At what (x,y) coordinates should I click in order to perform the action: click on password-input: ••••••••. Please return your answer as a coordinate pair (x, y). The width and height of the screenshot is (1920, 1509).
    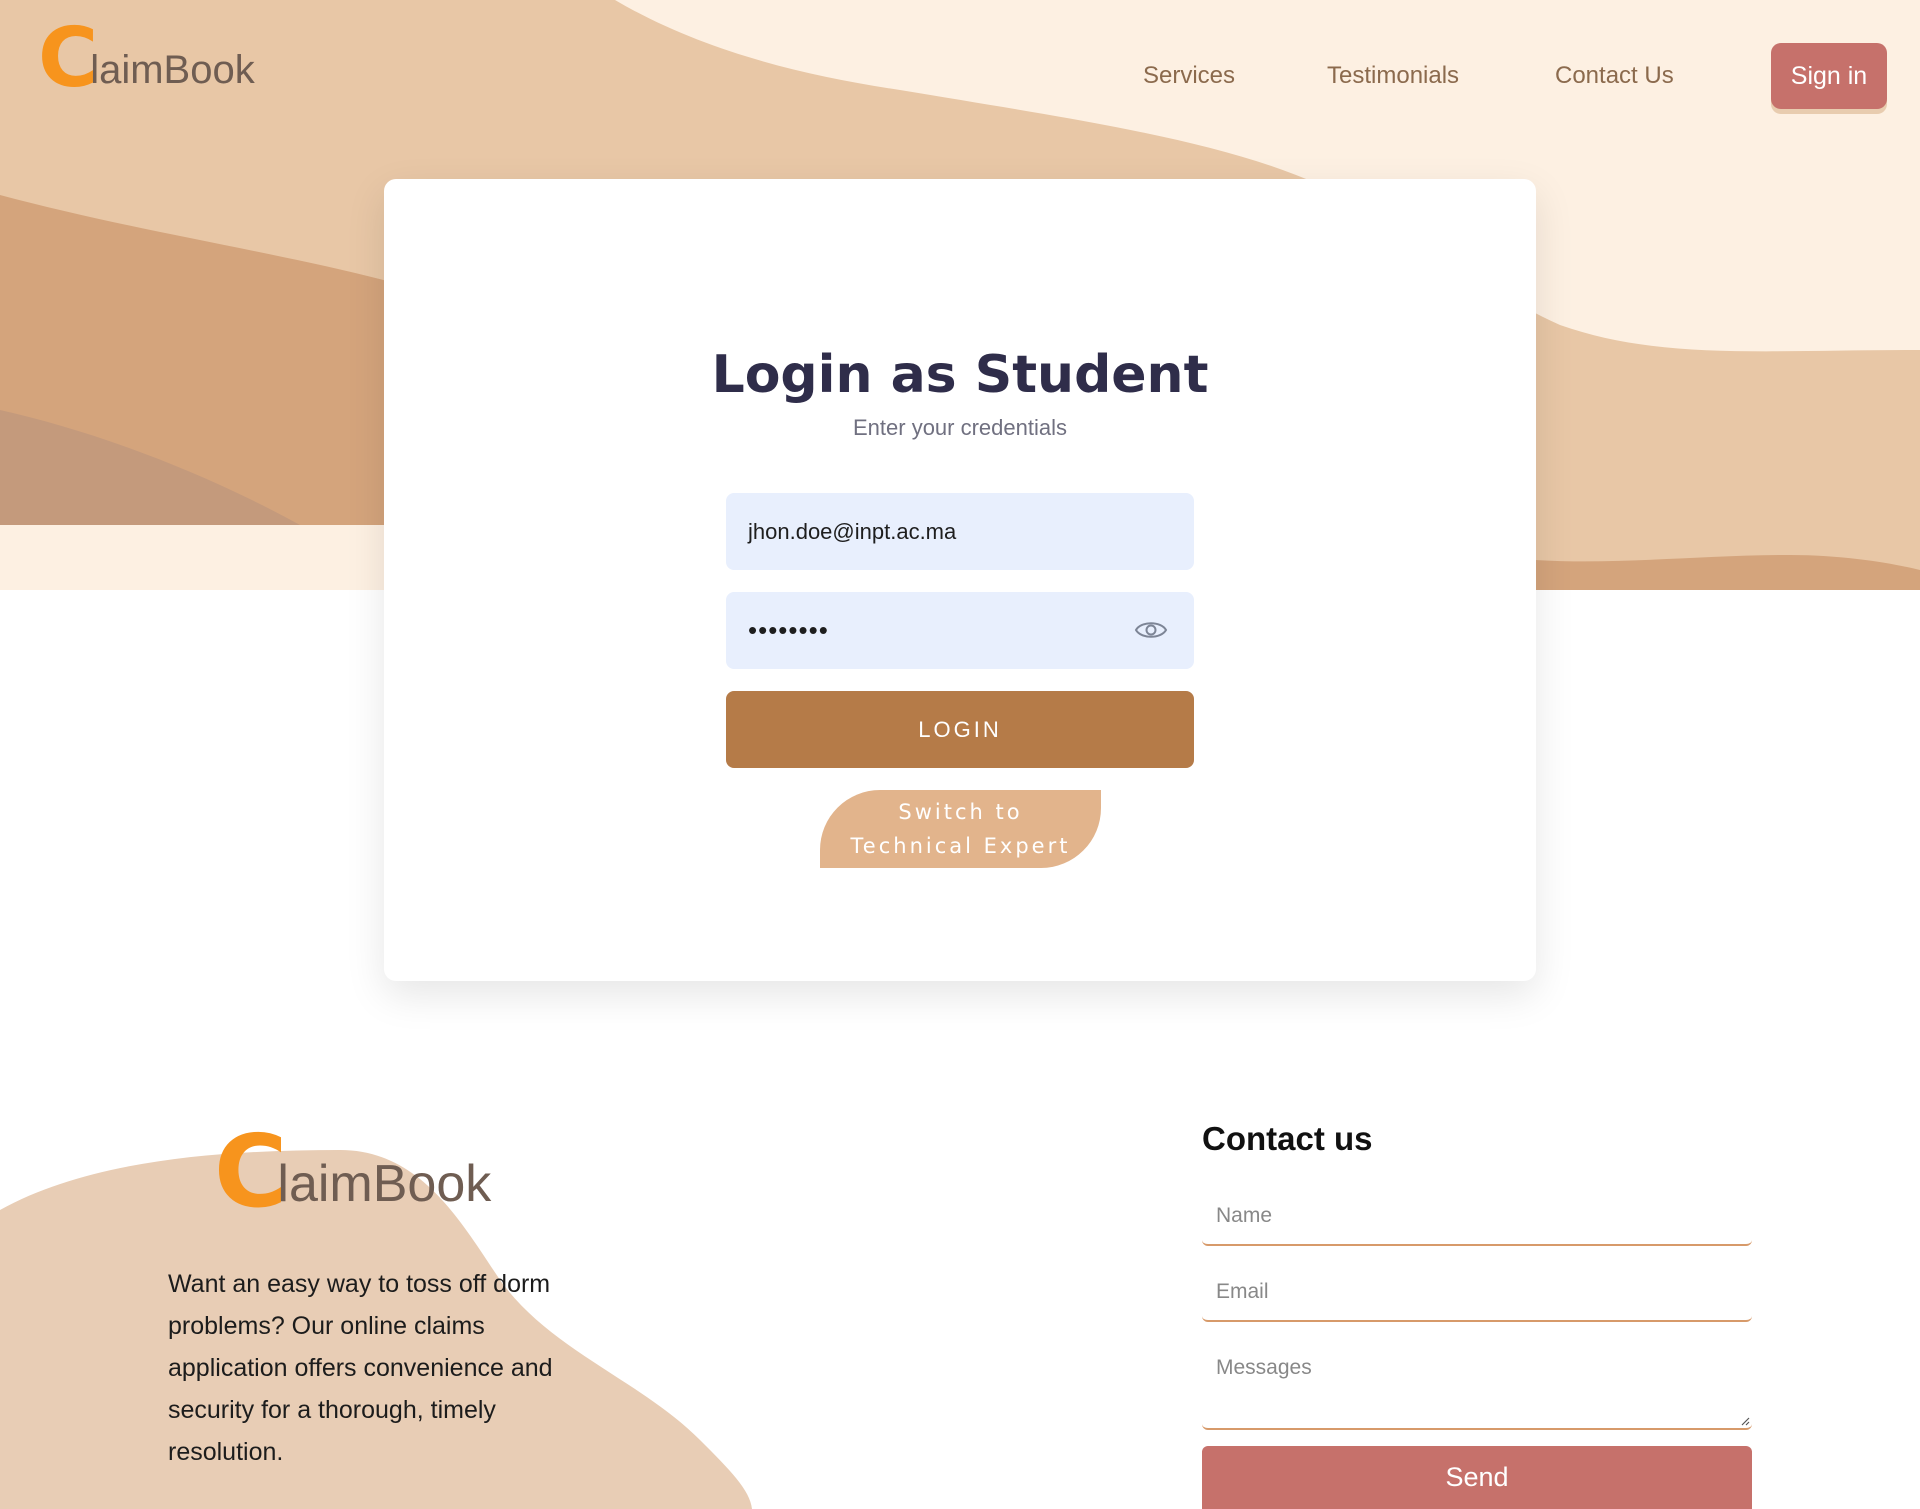
    Looking at the image, I should click on (960, 630).